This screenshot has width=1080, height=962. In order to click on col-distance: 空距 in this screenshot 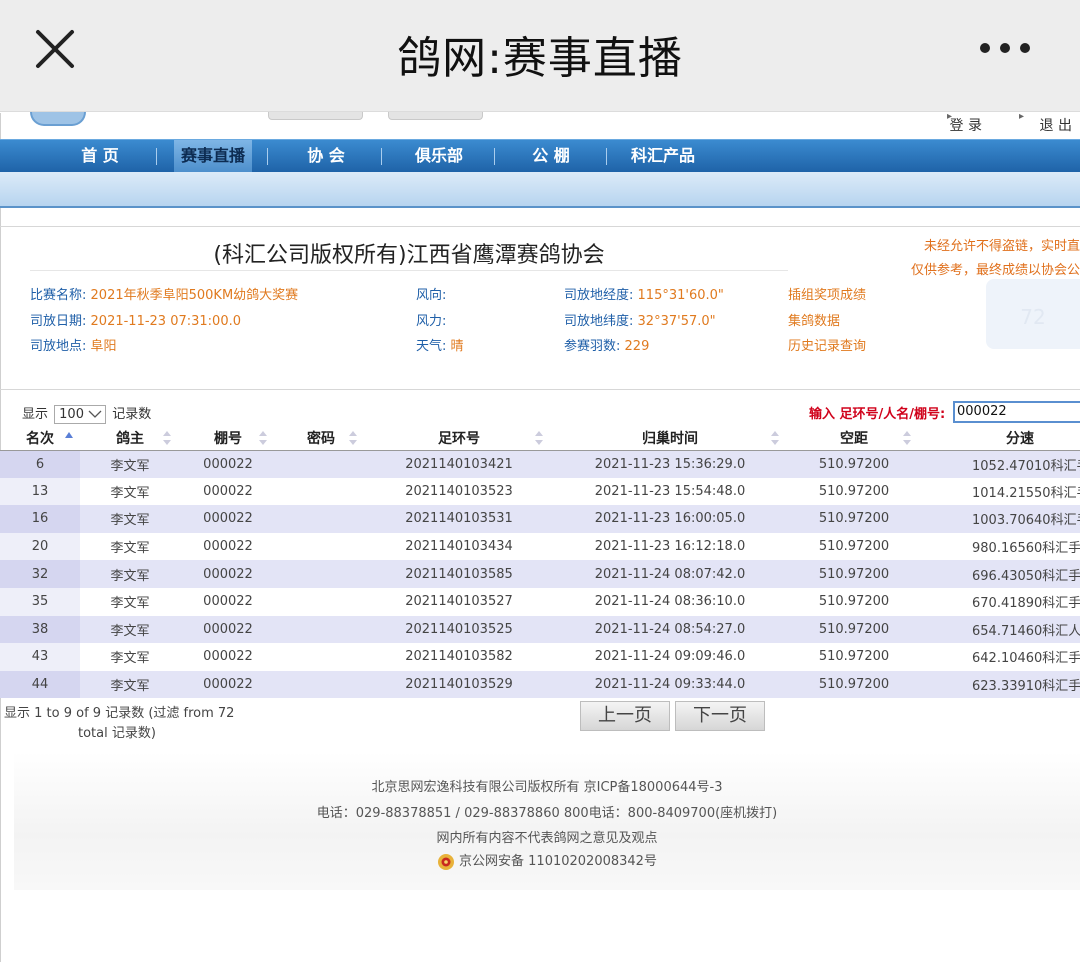, I will do `click(854, 438)`.